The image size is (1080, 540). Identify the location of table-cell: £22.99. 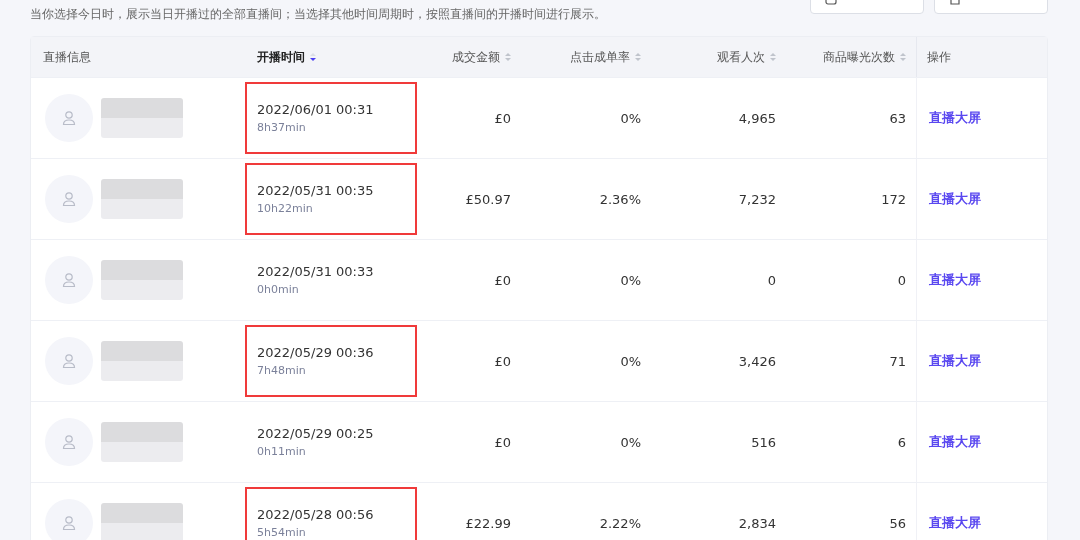
(488, 523).